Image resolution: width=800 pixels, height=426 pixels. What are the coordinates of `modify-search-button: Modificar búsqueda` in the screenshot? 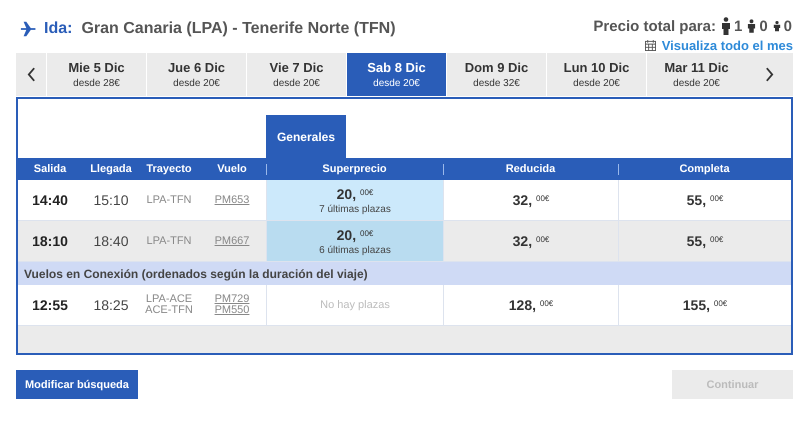 It's located at (77, 384).